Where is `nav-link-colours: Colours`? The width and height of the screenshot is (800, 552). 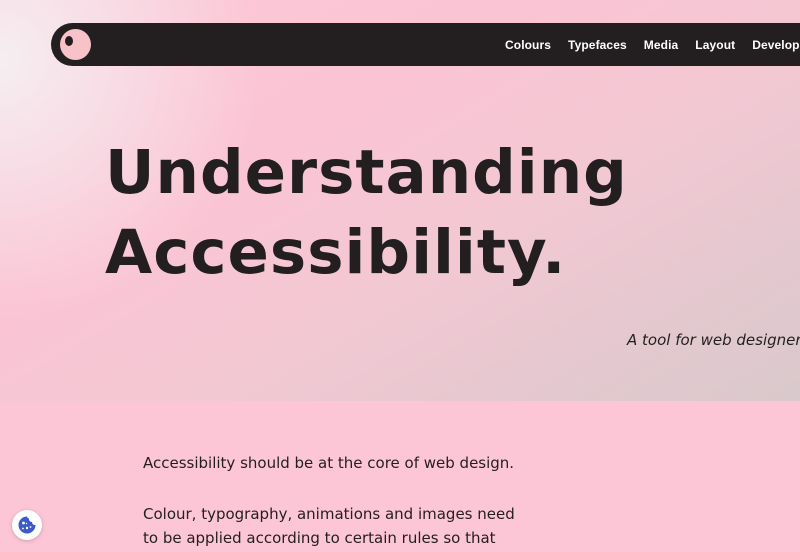 nav-link-colours: Colours is located at coordinates (528, 45).